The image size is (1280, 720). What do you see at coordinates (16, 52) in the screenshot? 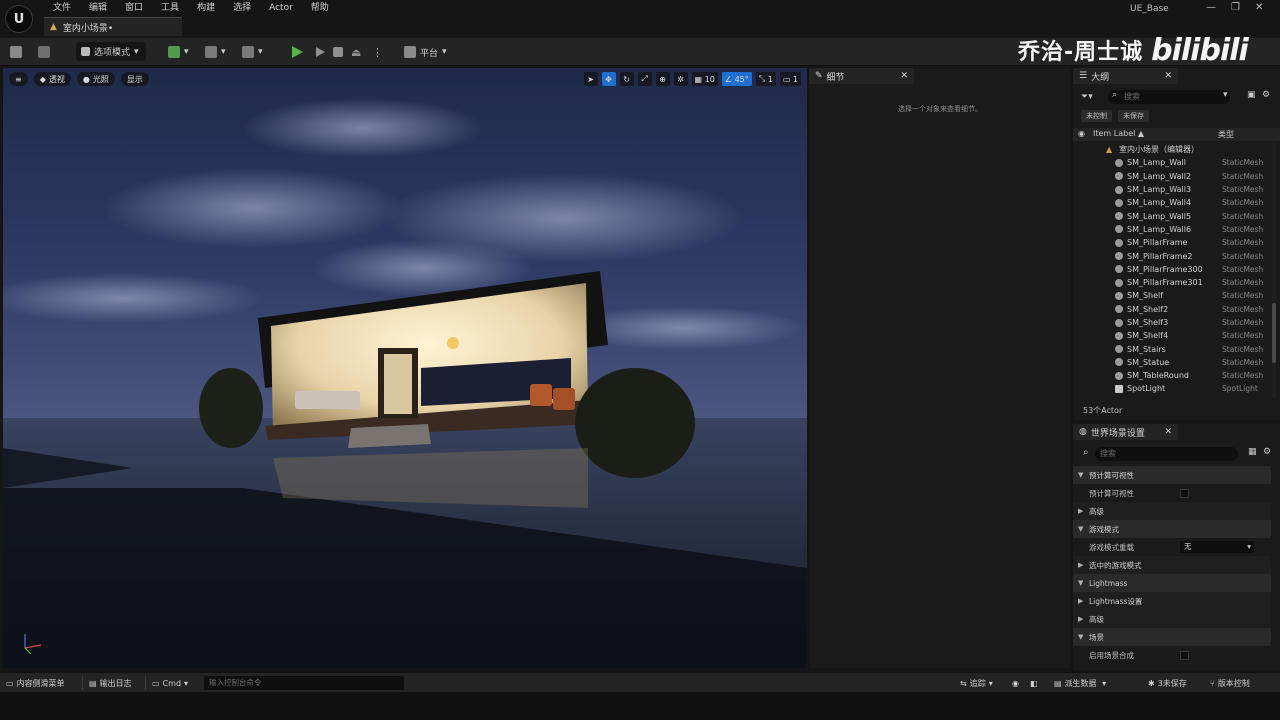
I see `save-button` at bounding box center [16, 52].